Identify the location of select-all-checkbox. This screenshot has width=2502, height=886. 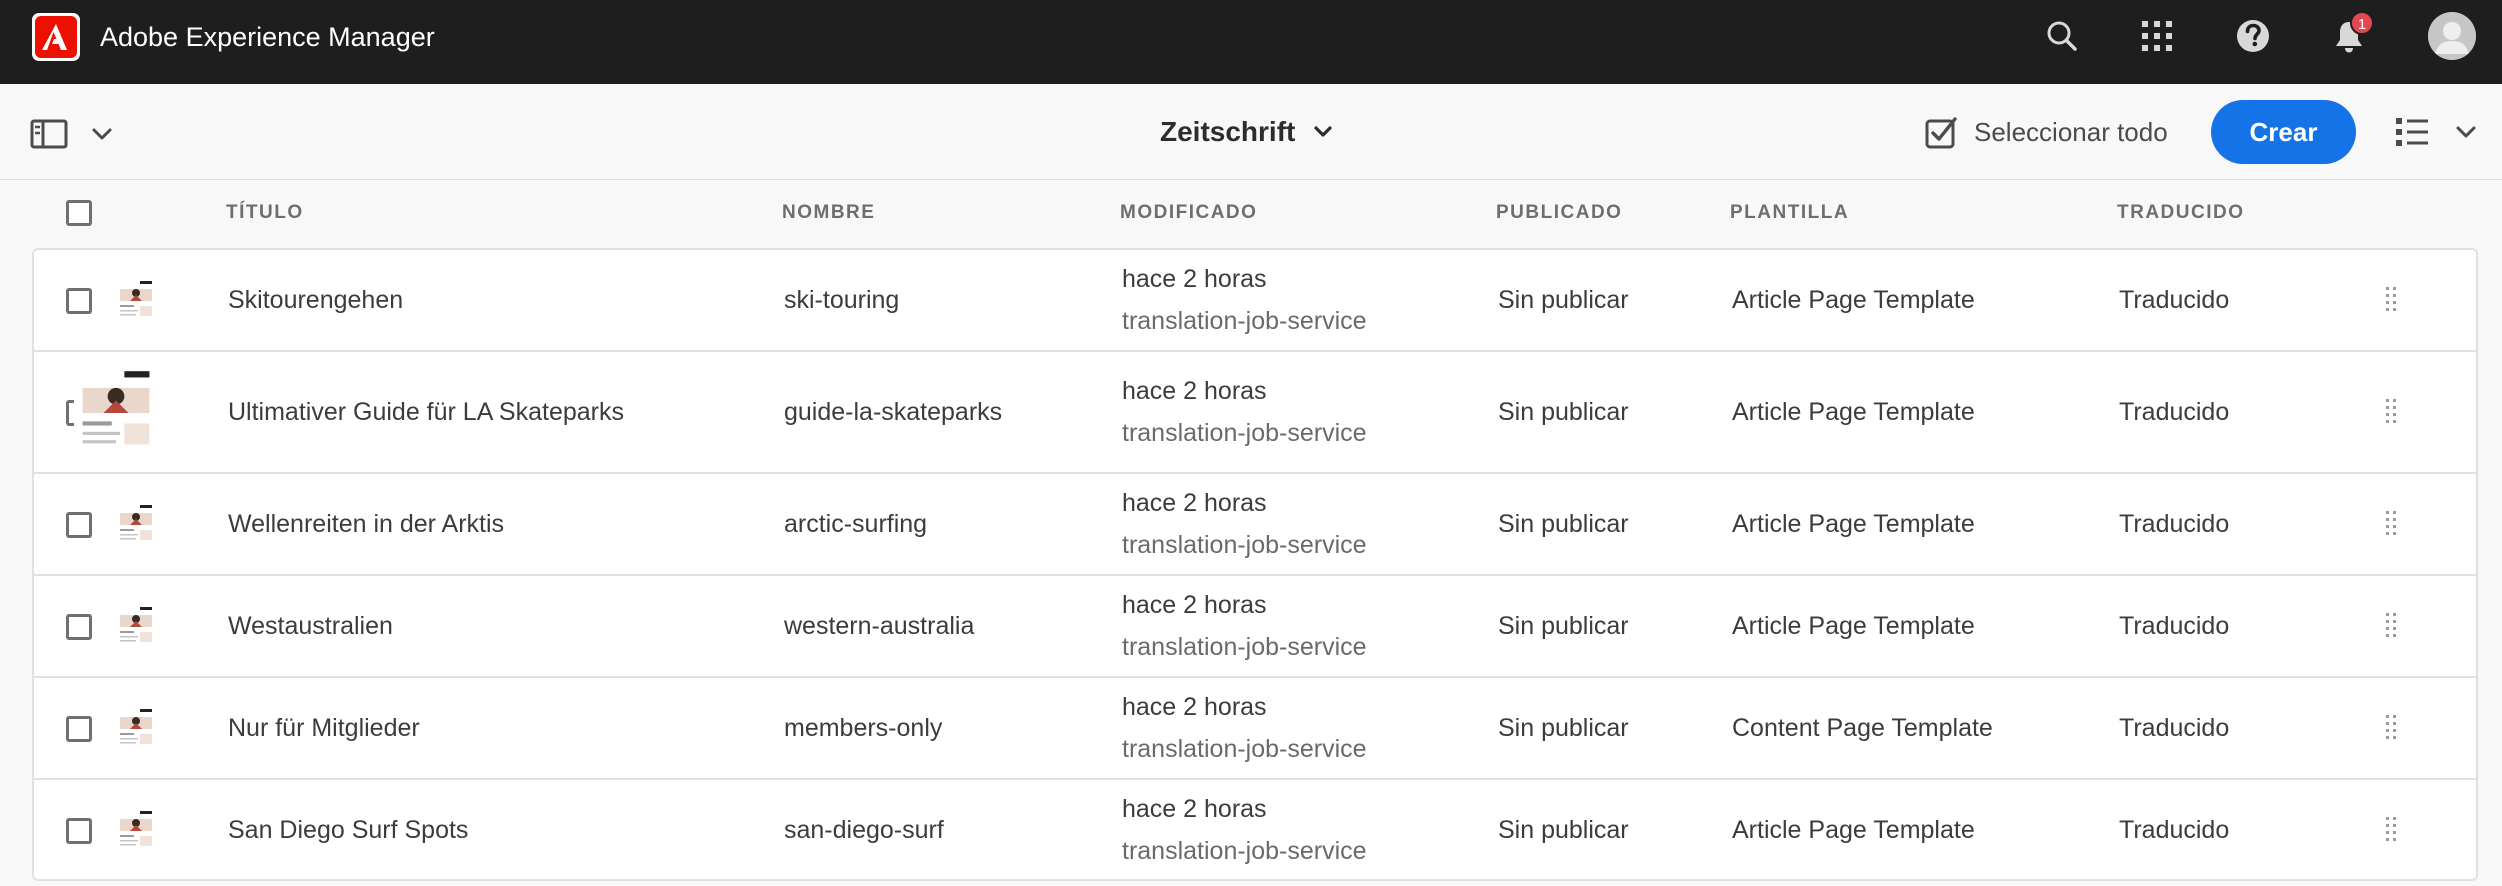
(79, 213).